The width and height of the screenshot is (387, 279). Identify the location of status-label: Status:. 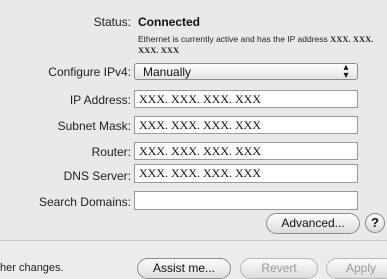
(112, 22).